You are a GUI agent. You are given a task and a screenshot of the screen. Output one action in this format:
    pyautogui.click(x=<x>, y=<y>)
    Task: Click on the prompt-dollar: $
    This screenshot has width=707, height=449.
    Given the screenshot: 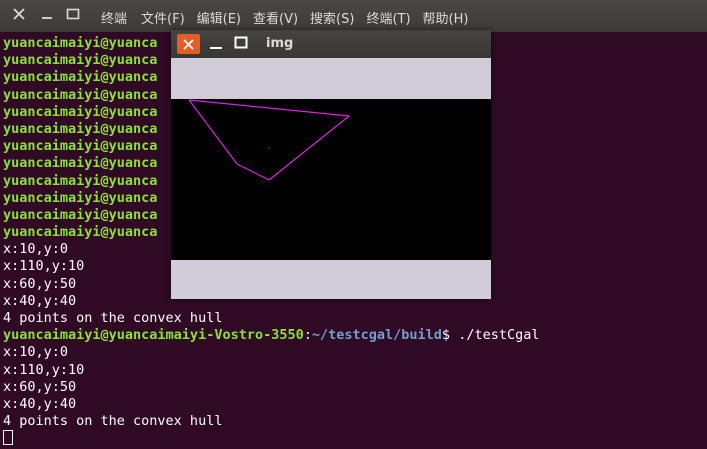 What is the action you would take?
    pyautogui.click(x=446, y=335)
    